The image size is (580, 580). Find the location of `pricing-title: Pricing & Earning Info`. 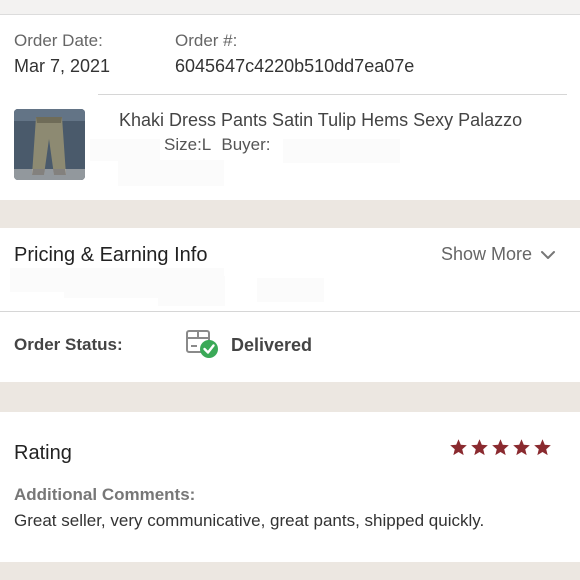

pricing-title: Pricing & Earning Info is located at coordinates (111, 255).